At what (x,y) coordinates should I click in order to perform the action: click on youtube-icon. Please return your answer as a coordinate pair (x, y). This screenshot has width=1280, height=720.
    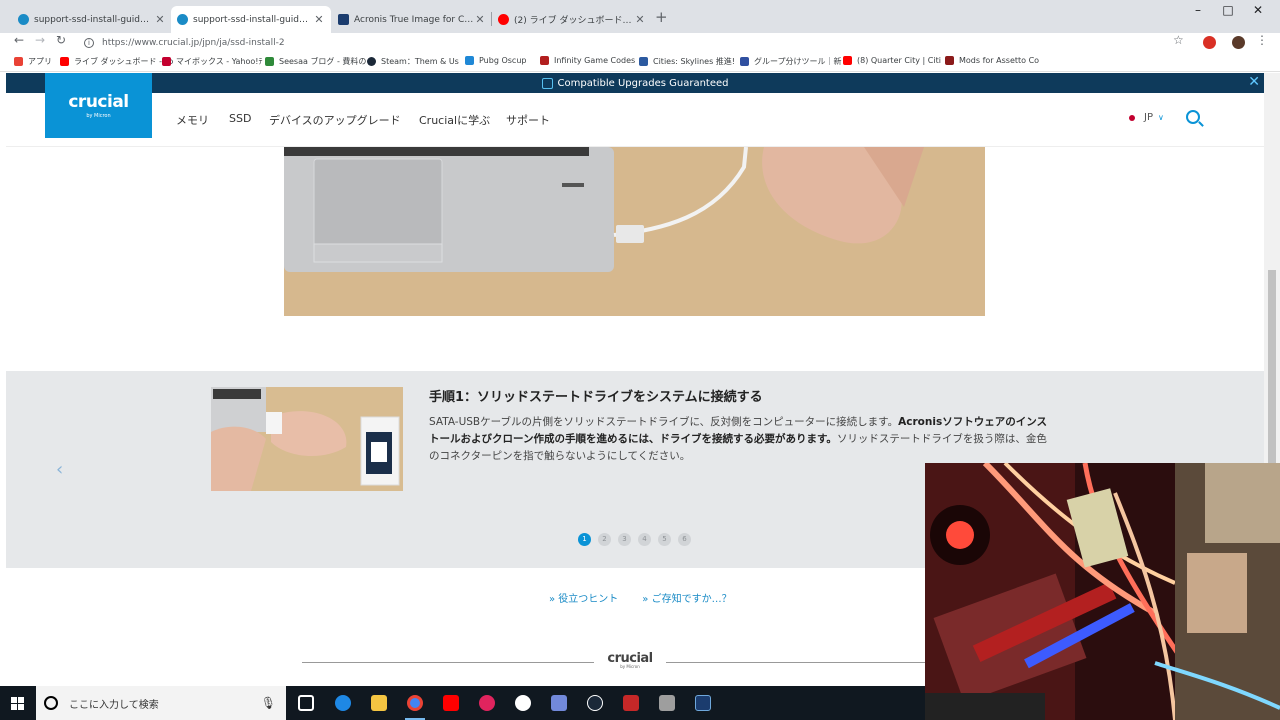
    Looking at the image, I should click on (451, 703).